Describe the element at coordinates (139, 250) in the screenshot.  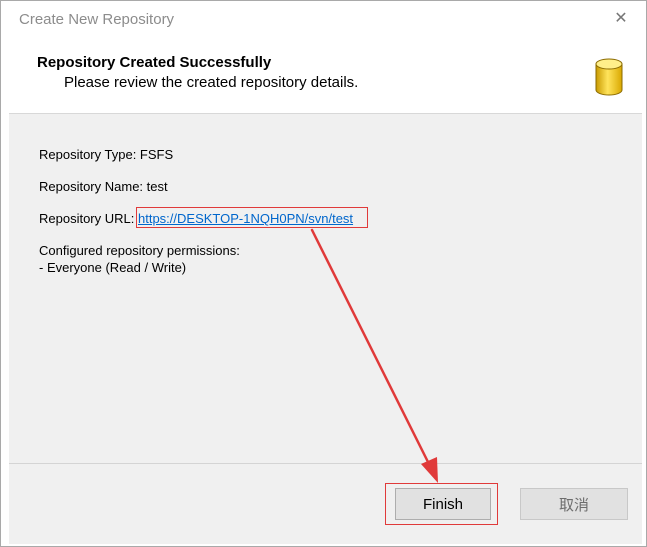
I see `permissions-heading: Configured repository permissions:` at that location.